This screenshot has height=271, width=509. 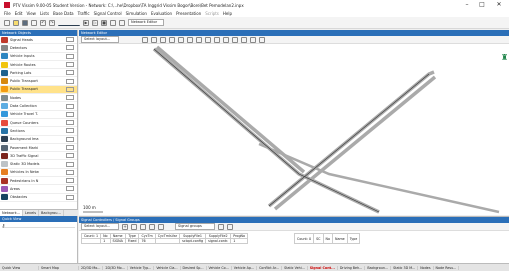 I want to click on zoom-all-icon, so click(x=172, y=39).